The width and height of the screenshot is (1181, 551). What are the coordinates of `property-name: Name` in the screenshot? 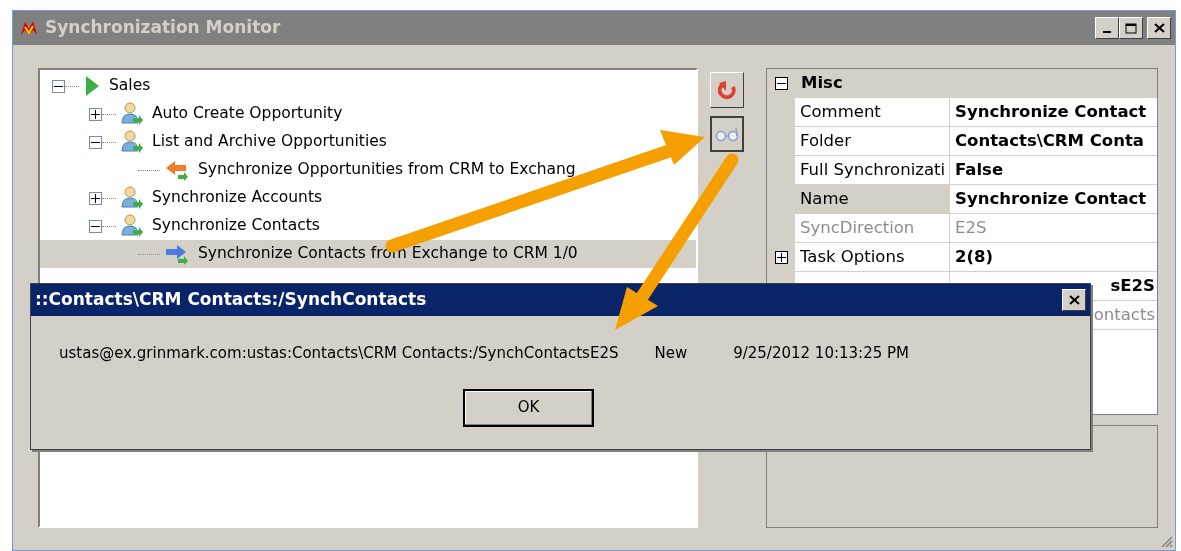 It's located at (872, 199).